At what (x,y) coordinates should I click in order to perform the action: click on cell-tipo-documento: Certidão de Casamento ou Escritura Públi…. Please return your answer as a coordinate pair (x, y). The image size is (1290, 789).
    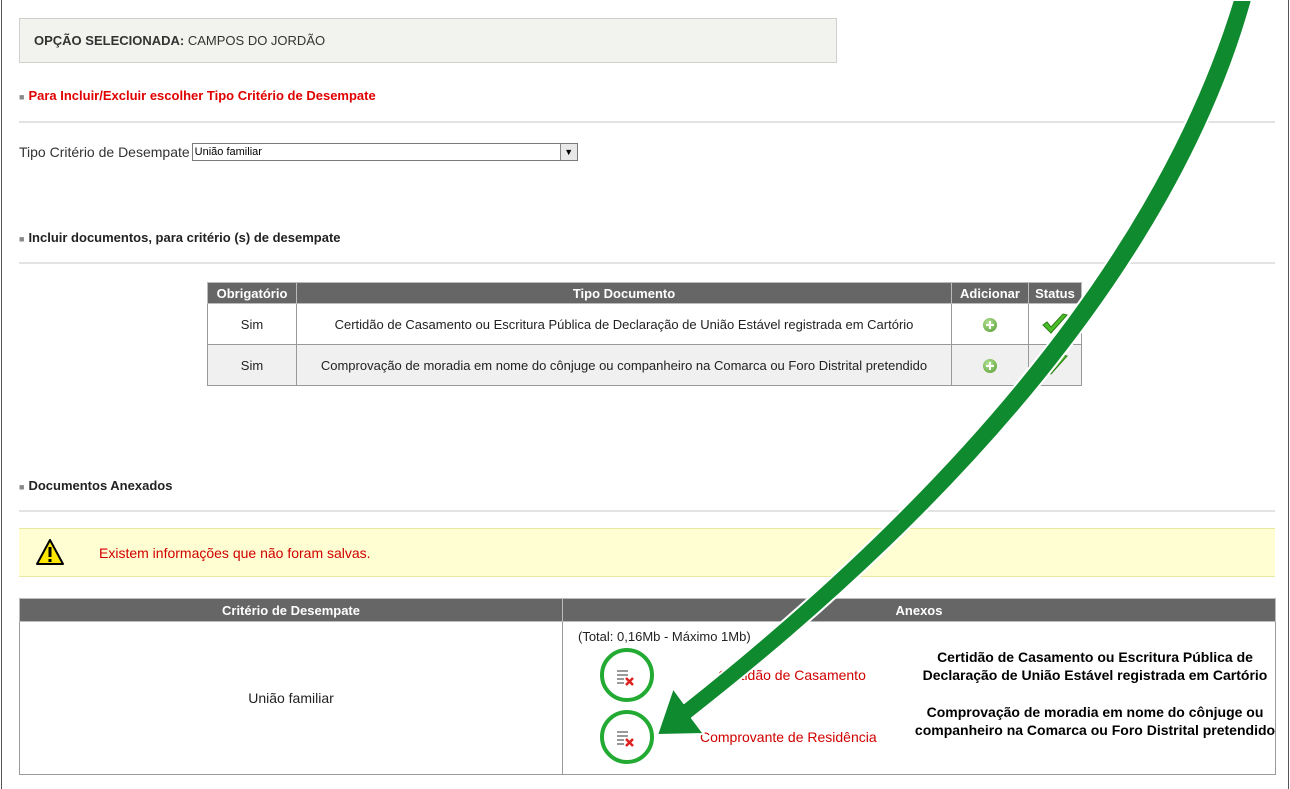
    Looking at the image, I should click on (624, 324).